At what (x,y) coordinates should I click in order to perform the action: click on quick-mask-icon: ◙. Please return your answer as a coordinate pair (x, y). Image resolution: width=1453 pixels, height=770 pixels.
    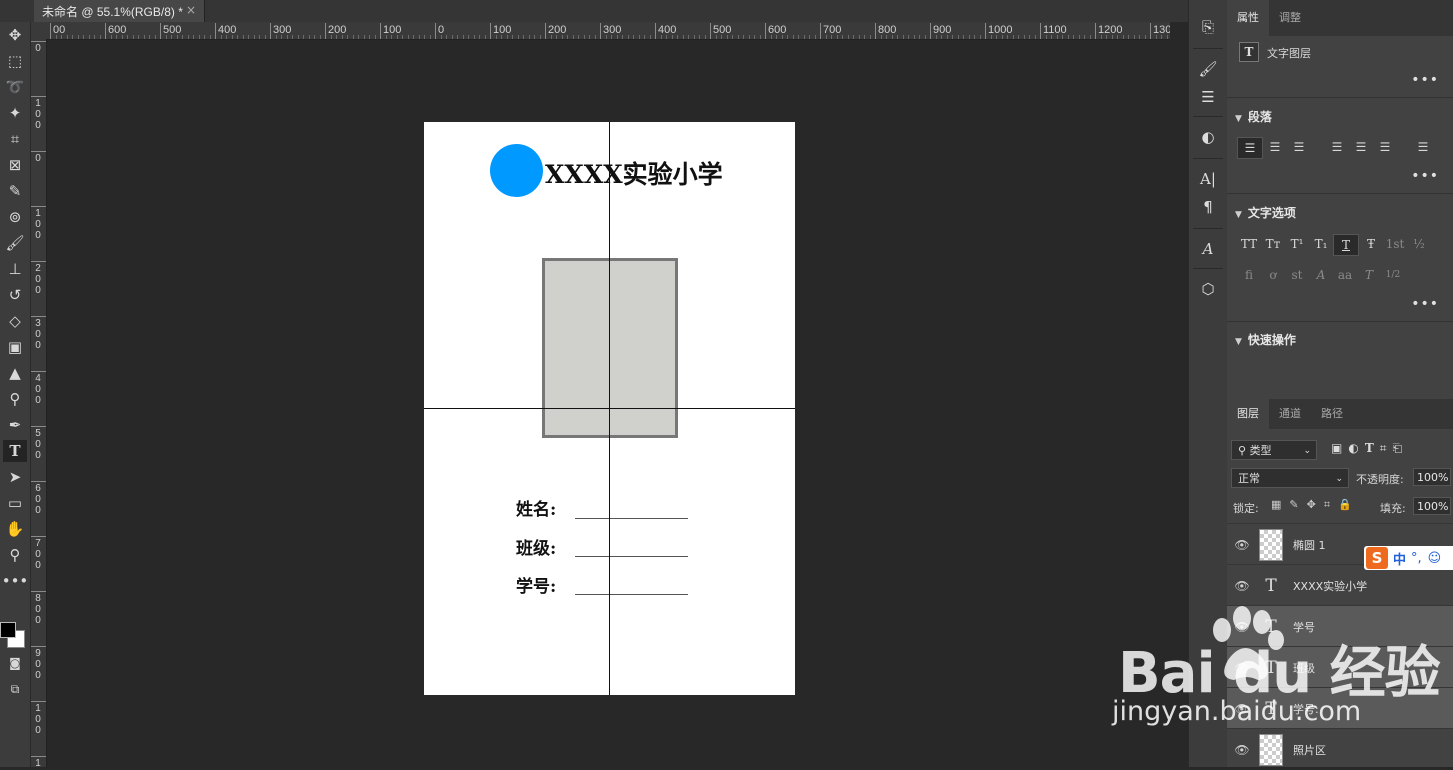
    Looking at the image, I should click on (15, 663).